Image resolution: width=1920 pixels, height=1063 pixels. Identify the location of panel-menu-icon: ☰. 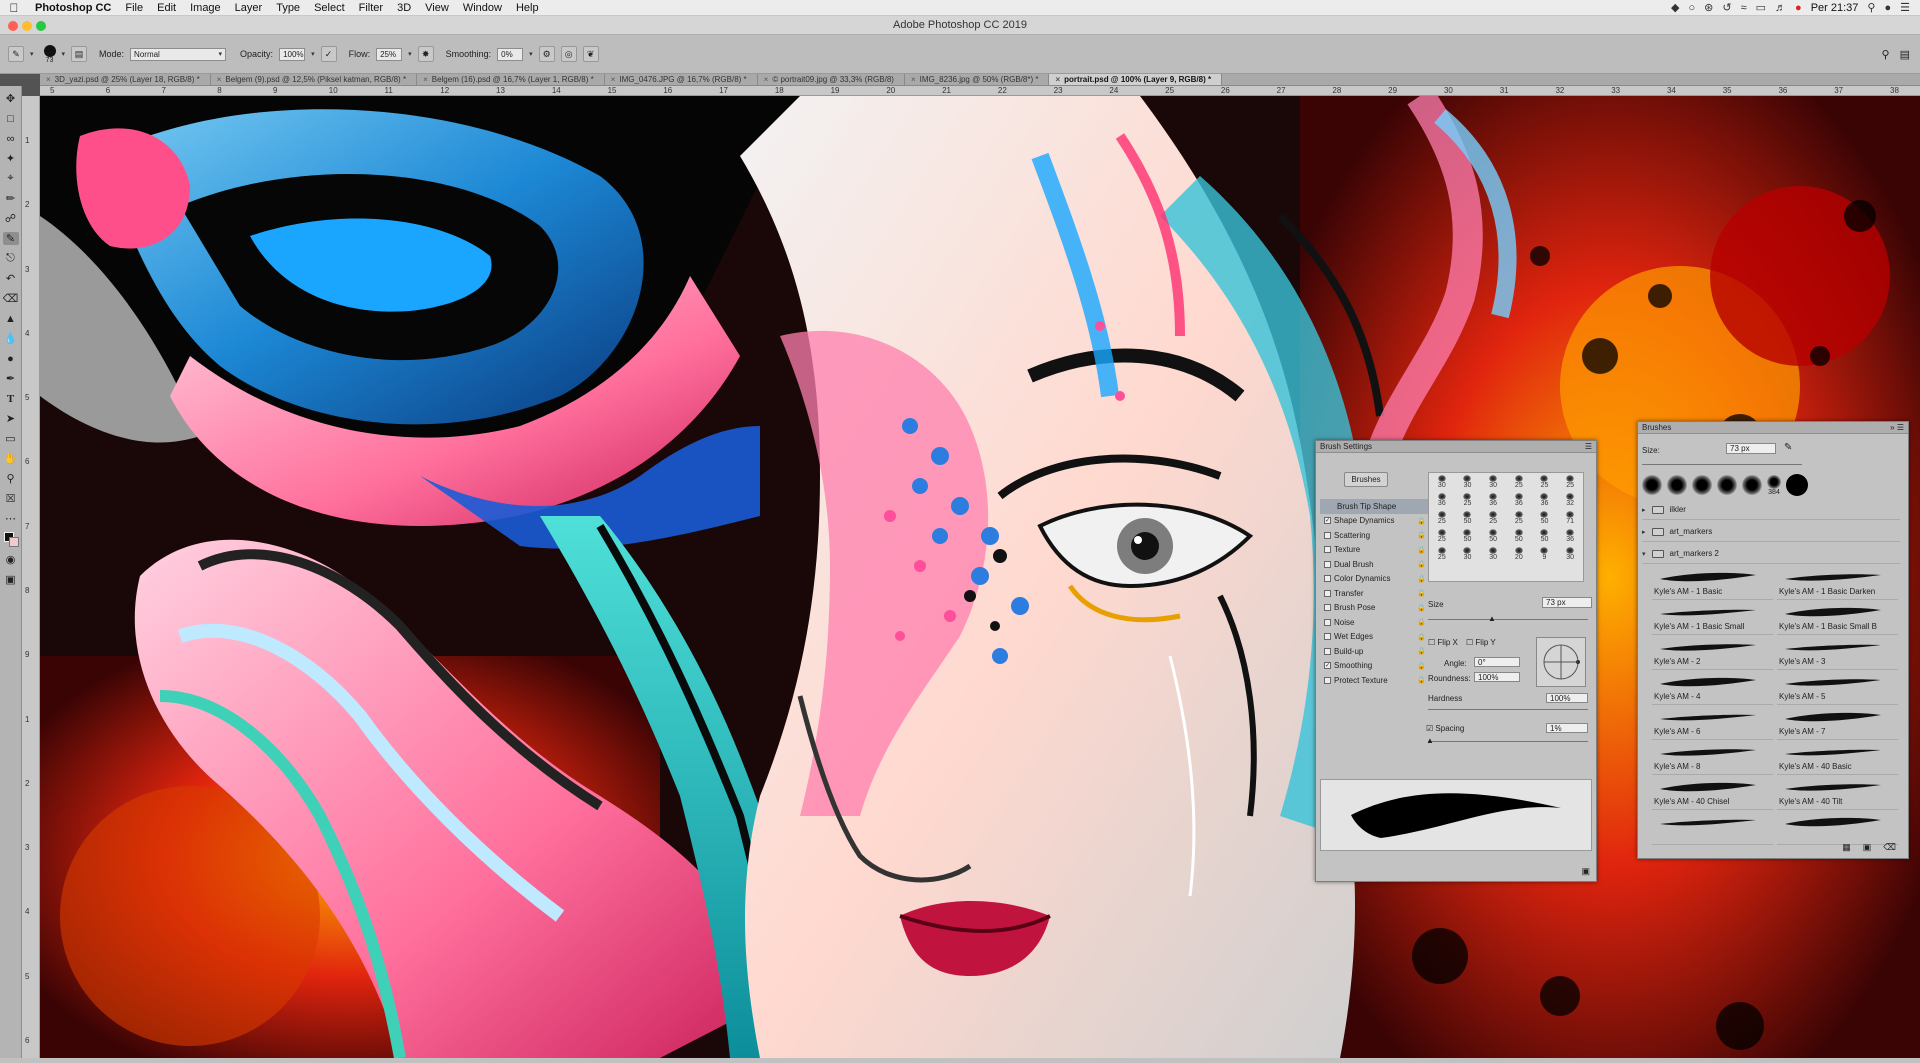
(1588, 446).